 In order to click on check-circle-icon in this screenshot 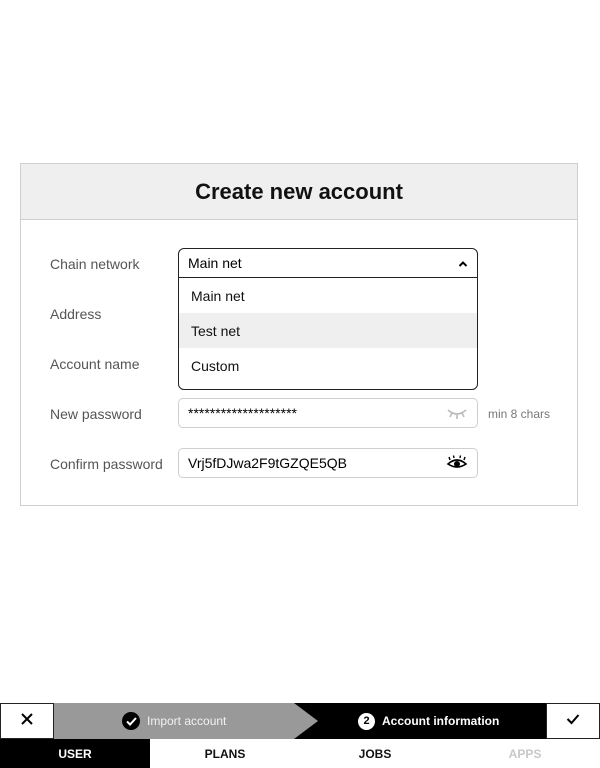, I will do `click(131, 721)`.